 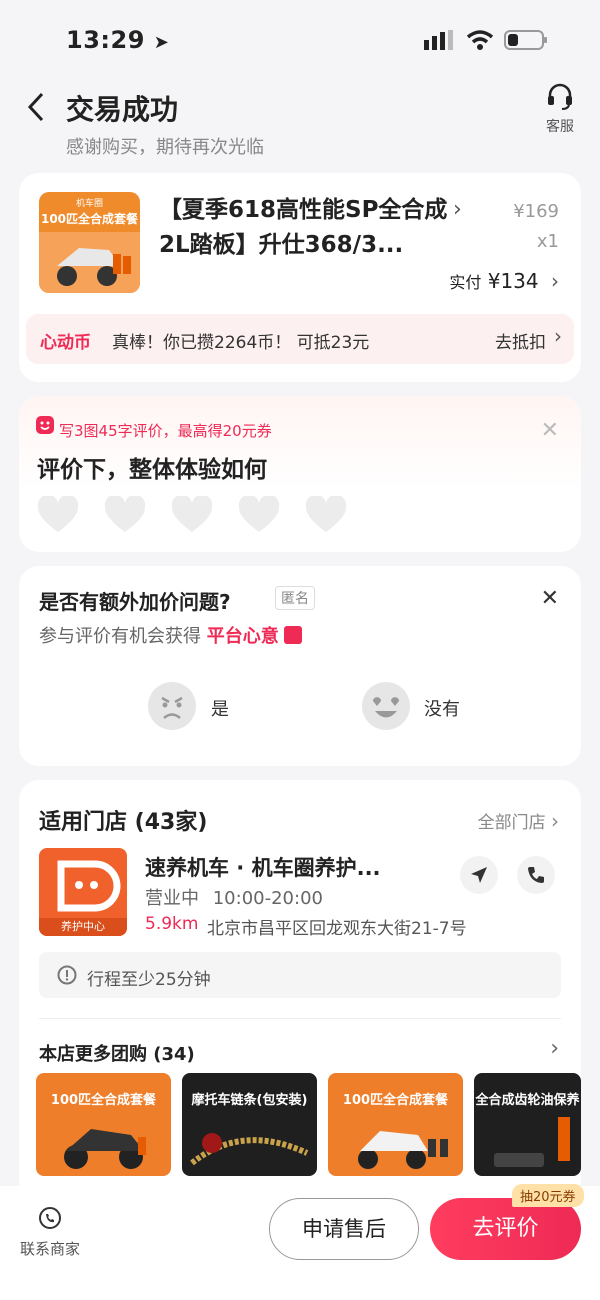 What do you see at coordinates (465, 282) in the screenshot?
I see `paid-label: 实付` at bounding box center [465, 282].